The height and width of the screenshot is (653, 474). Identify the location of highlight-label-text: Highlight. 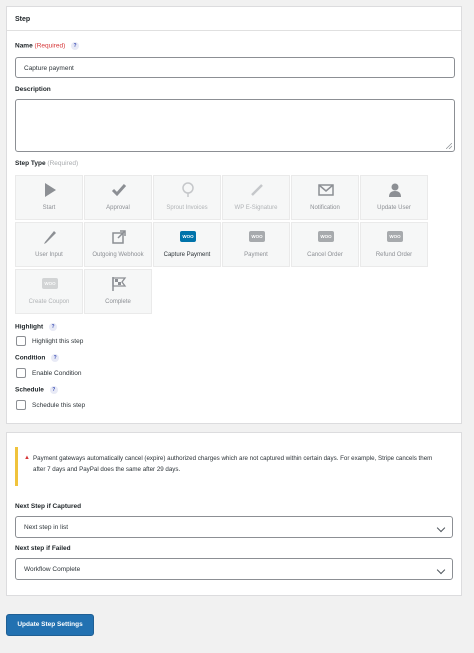
(29, 327).